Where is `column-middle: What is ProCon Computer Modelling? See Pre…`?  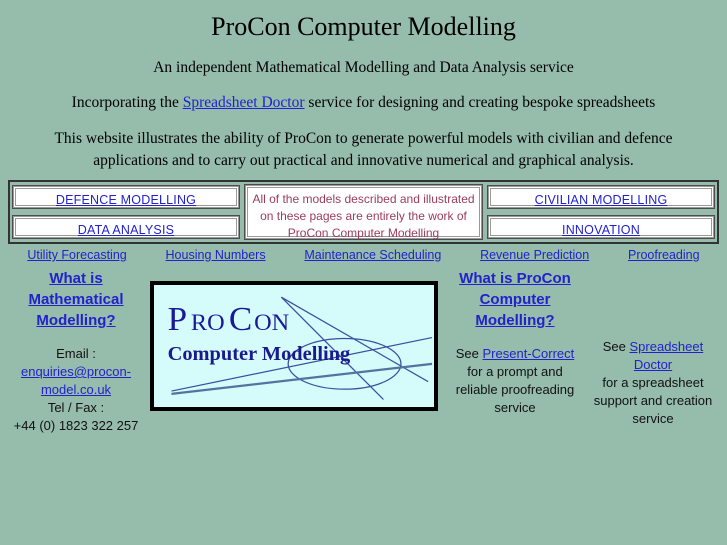
column-middle: What is ProCon Computer Modelling? See Pre… is located at coordinates (515, 342).